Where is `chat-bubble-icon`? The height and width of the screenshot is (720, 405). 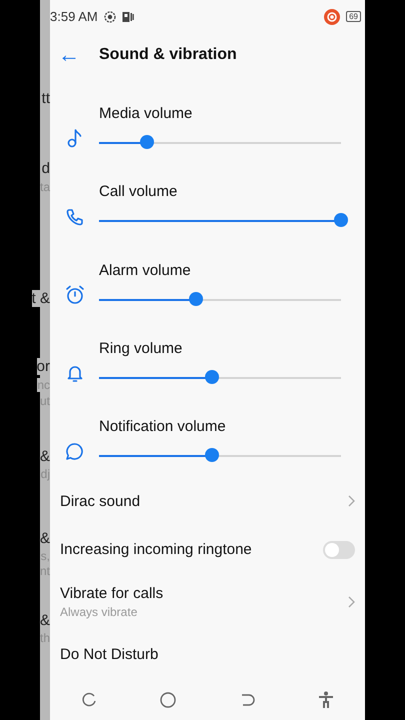 chat-bubble-icon is located at coordinates (74, 452).